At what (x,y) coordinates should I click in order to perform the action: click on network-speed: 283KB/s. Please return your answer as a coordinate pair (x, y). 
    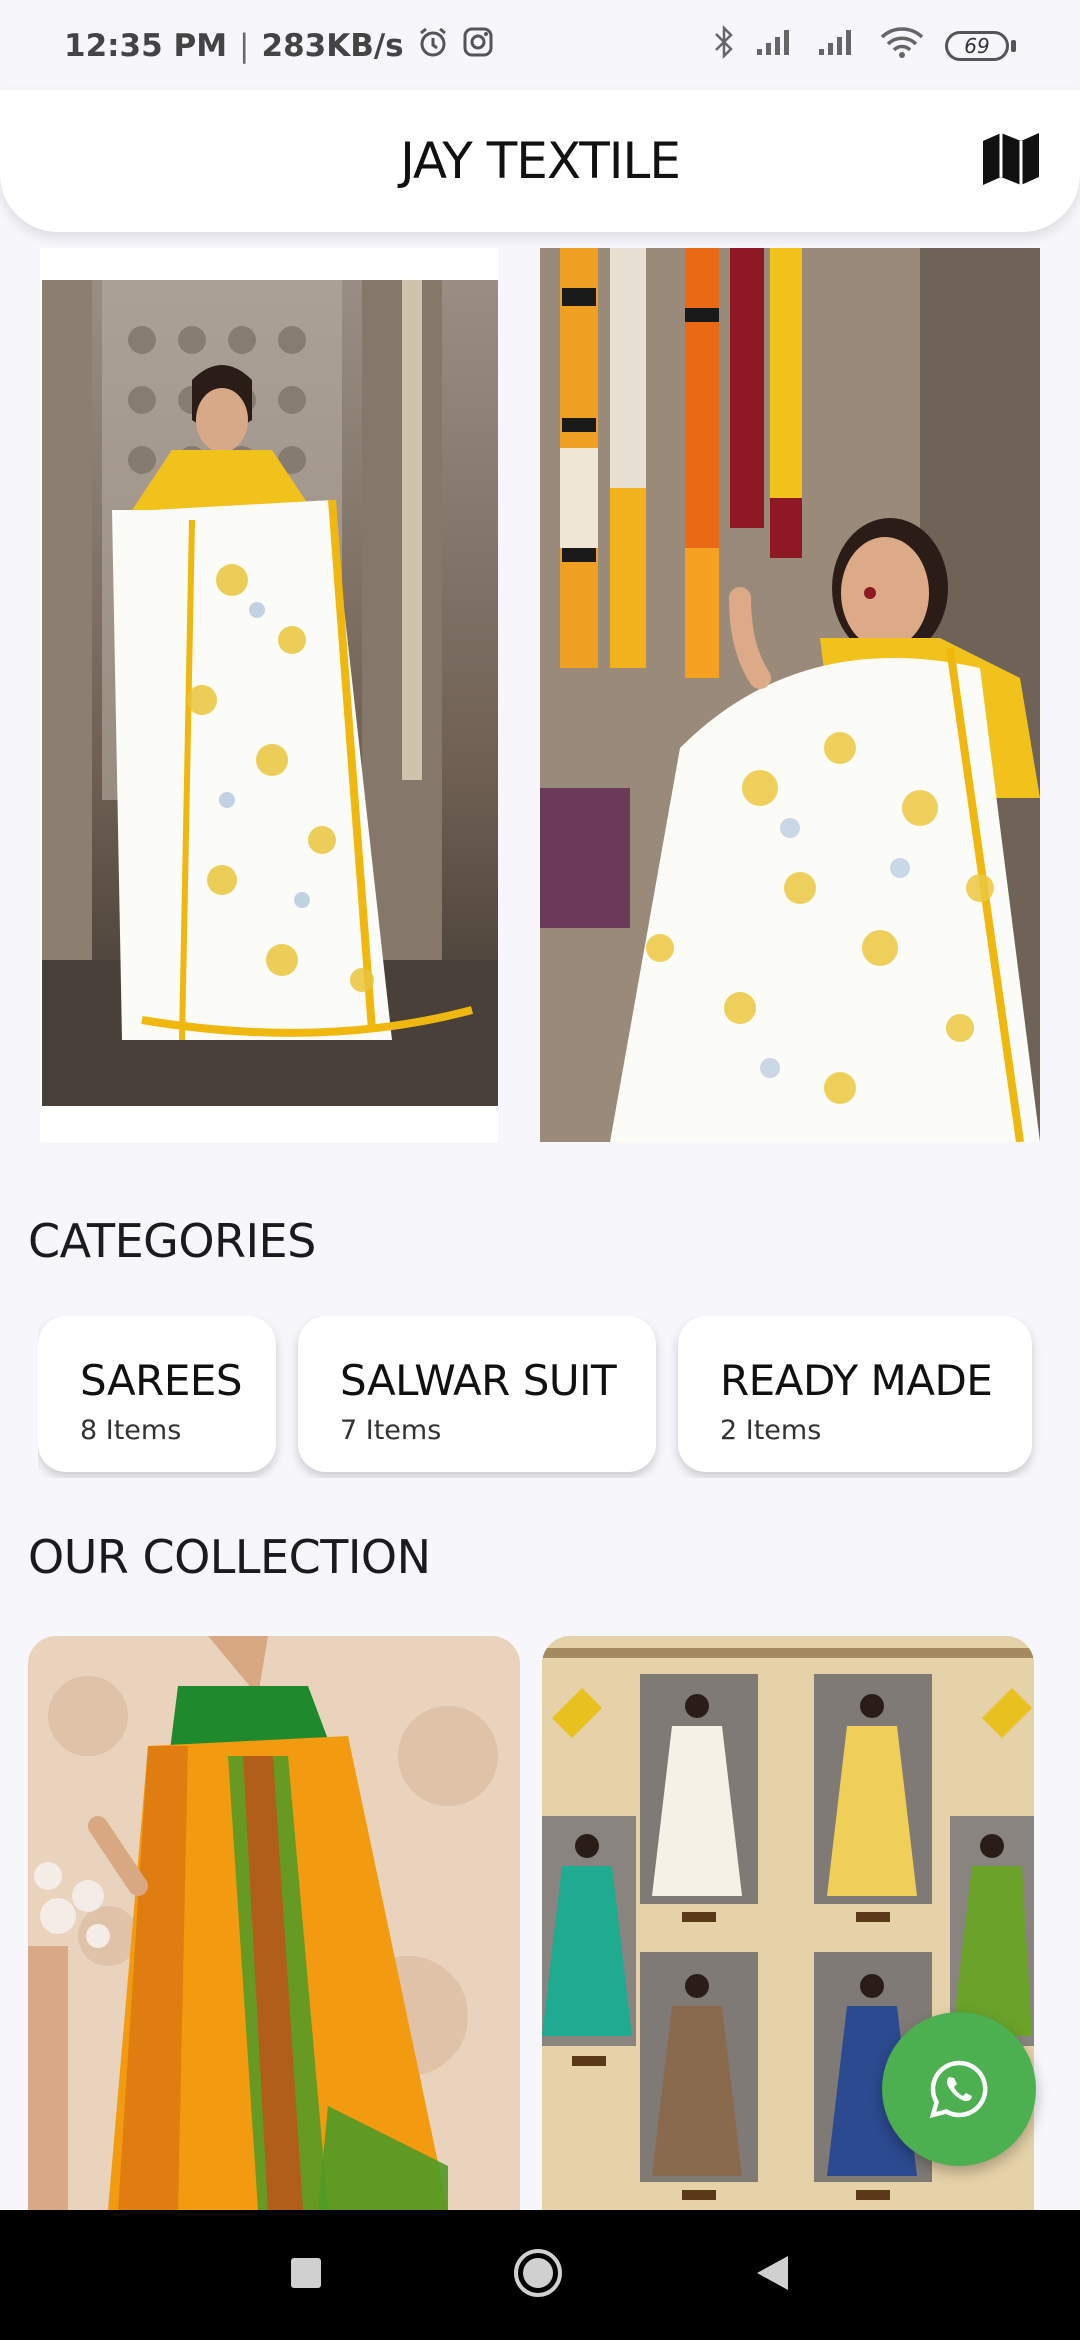
    Looking at the image, I should click on (332, 46).